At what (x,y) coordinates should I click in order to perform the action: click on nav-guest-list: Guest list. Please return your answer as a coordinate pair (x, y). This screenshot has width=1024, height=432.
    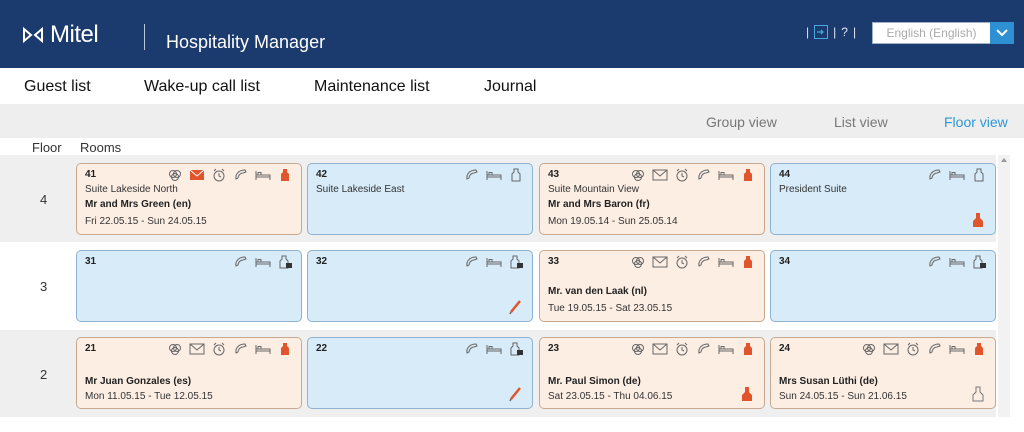
    Looking at the image, I should click on (57, 87).